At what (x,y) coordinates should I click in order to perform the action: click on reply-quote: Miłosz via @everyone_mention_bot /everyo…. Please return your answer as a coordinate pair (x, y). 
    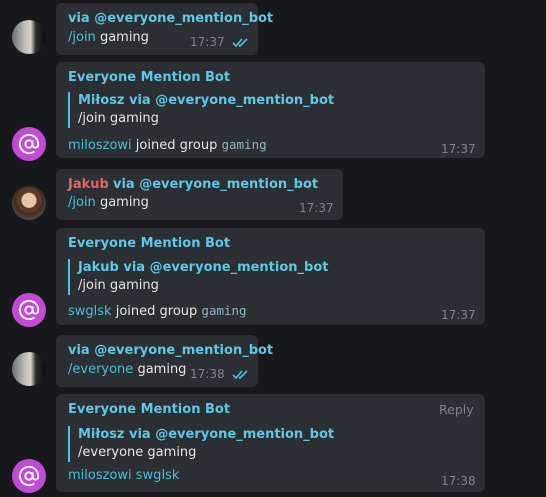
    Looking at the image, I should click on (201, 444).